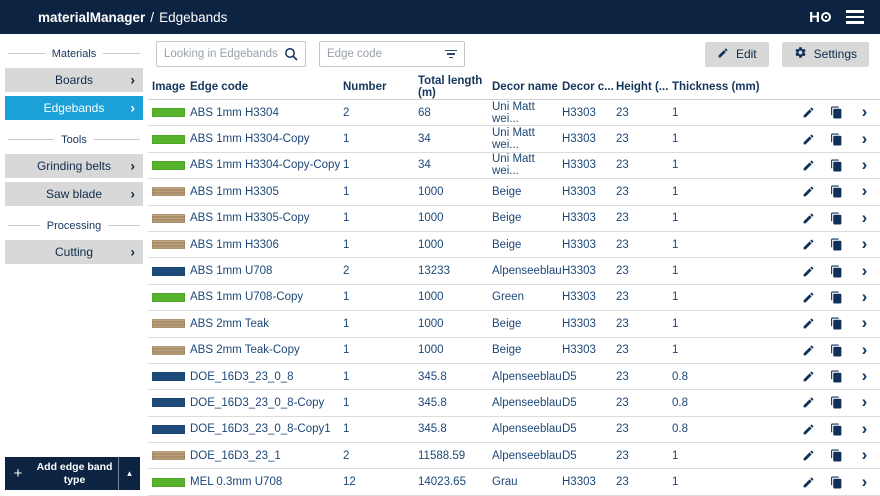 This screenshot has width=880, height=496. What do you see at coordinates (169, 377) in the screenshot?
I see `image-cell` at bounding box center [169, 377].